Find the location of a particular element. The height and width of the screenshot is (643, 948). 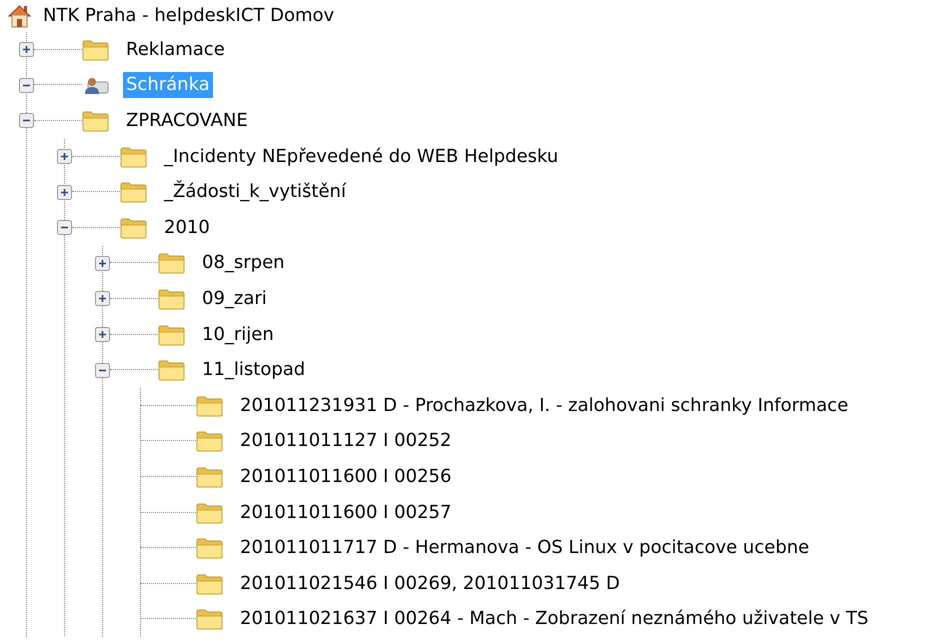

tree-root: NTK Praha - helpdeskICT Domov is located at coordinates (189, 16).